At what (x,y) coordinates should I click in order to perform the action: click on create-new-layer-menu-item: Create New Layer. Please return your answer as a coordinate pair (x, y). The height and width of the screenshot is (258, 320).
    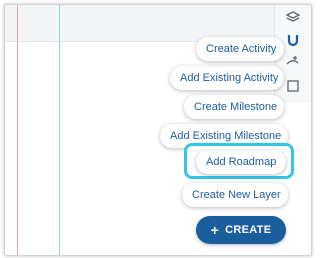
    Looking at the image, I should click on (235, 195).